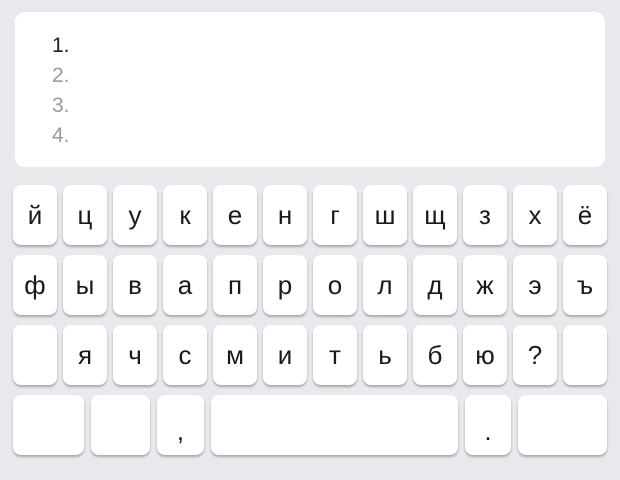  Describe the element at coordinates (85, 215) in the screenshot. I see `key-row1-2: ц` at that location.